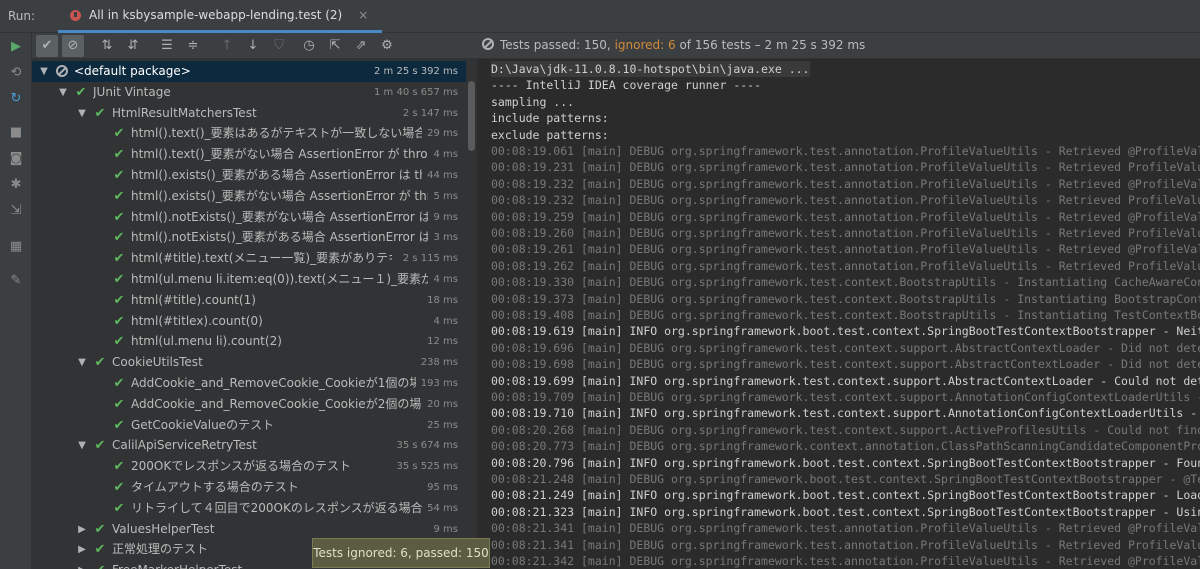 The width and height of the screenshot is (1200, 569). Describe the element at coordinates (471, 116) in the screenshot. I see `tree-scroll-thumb` at that location.